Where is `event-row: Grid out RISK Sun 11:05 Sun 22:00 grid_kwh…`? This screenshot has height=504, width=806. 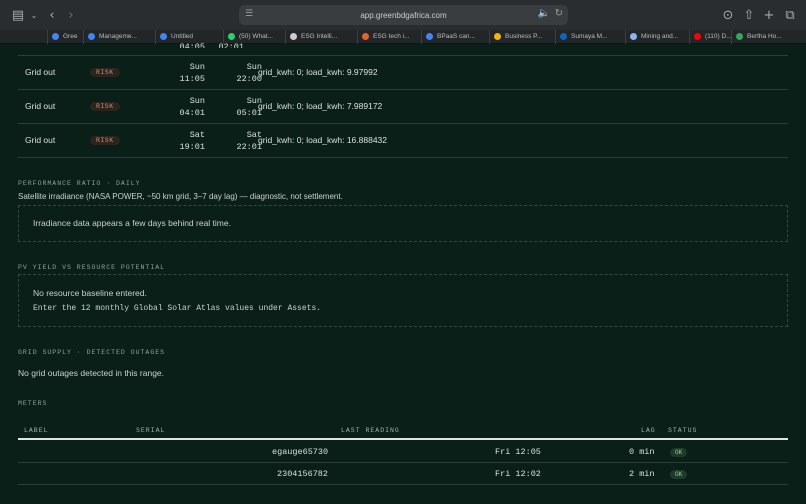
event-row: Grid out RISK Sun 11:05 Sun 22:00 grid_kwh… is located at coordinates (403, 73).